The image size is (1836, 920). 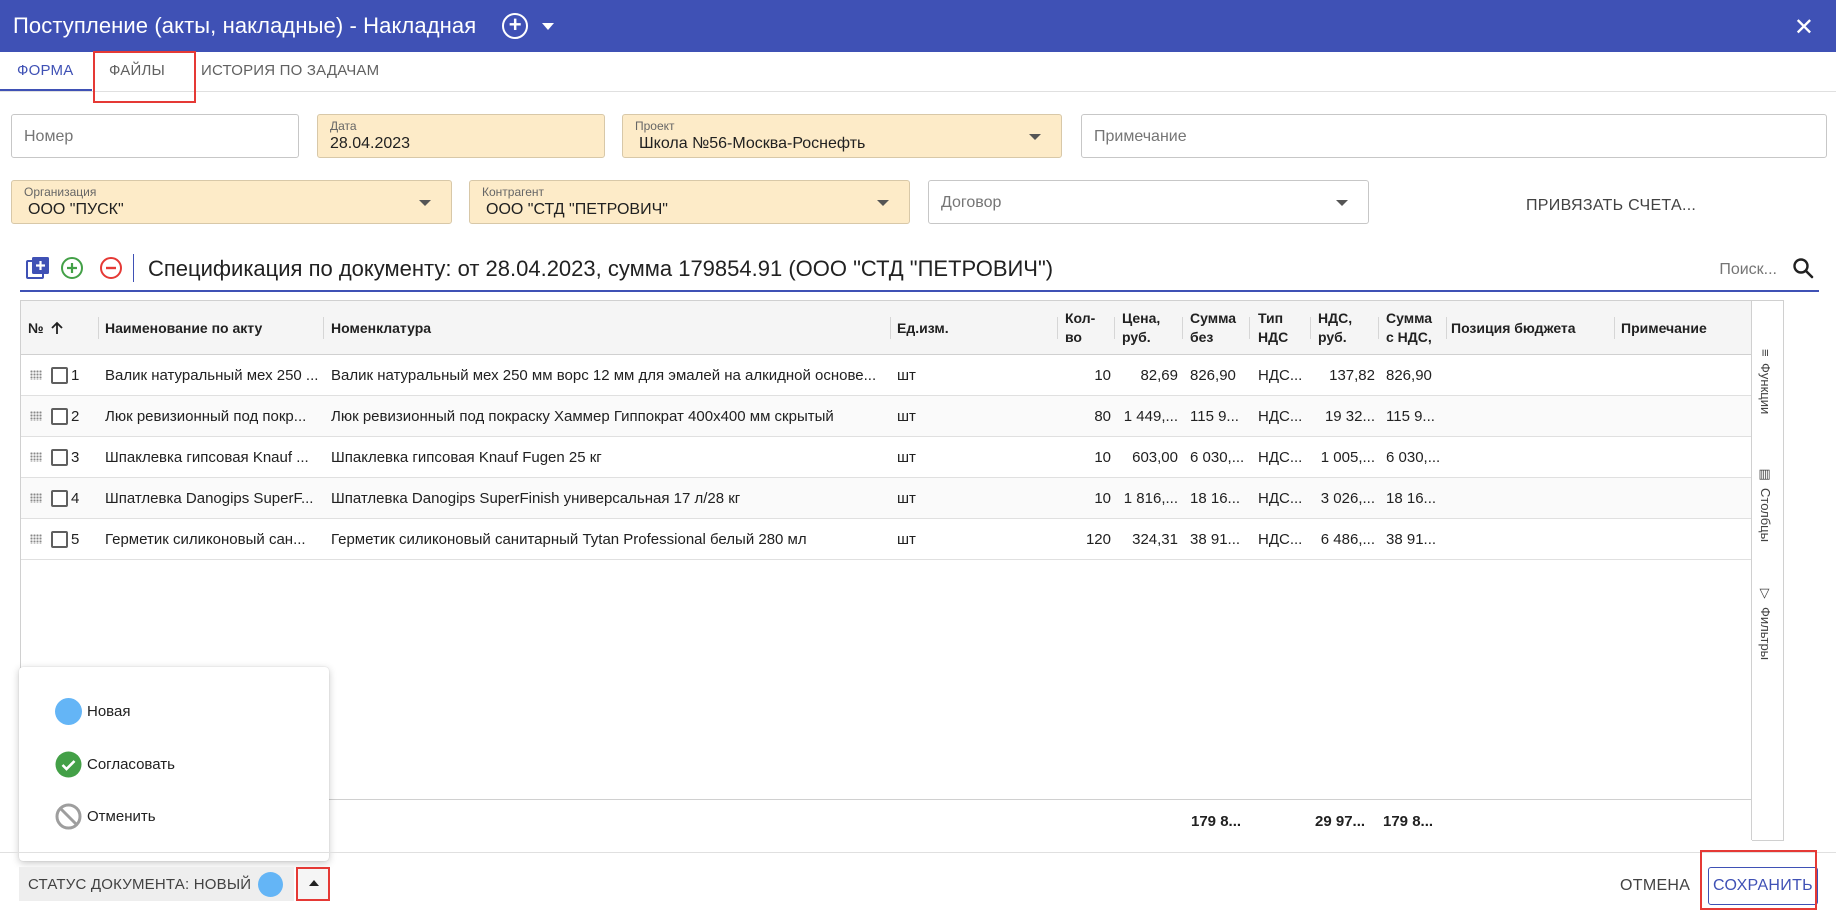 What do you see at coordinates (38, 268) in the screenshot?
I see `add-copy-icon` at bounding box center [38, 268].